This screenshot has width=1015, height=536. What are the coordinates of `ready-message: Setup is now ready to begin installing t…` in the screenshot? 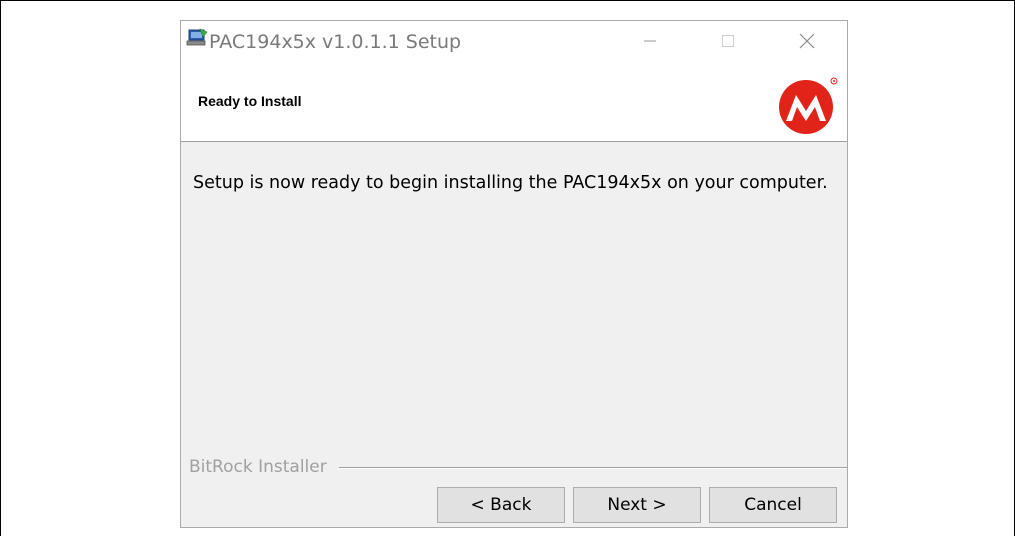 It's located at (510, 183).